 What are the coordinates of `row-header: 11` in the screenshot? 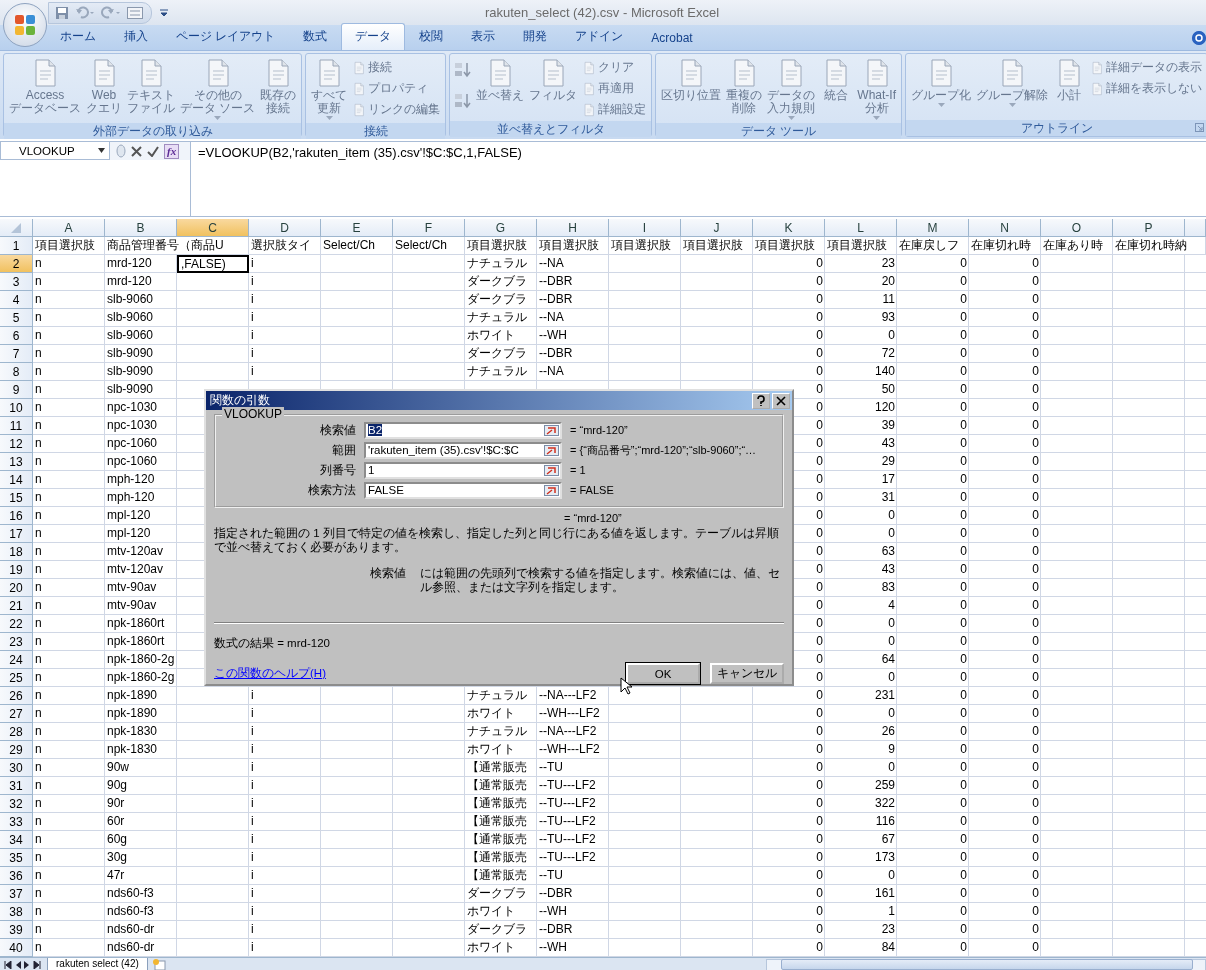 It's located at (16, 426).